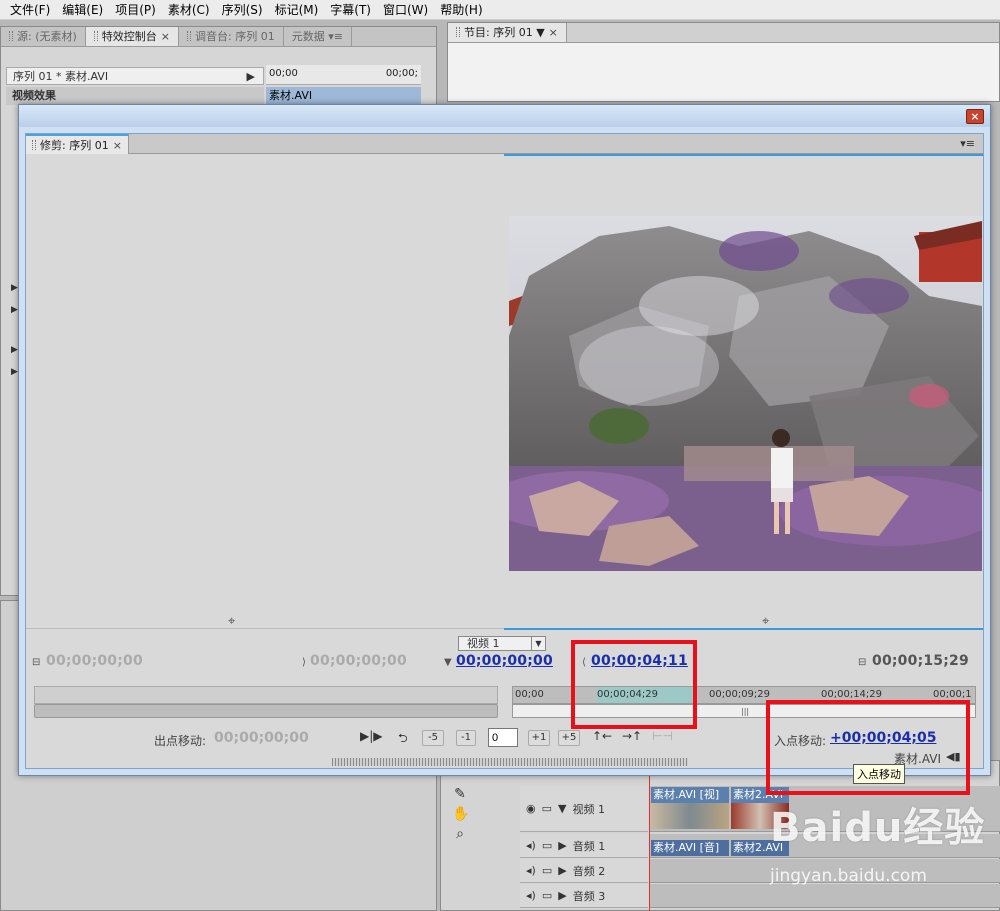 The width and height of the screenshot is (1000, 911). What do you see at coordinates (403, 739) in the screenshot?
I see `loop-icon: ⮌` at bounding box center [403, 739].